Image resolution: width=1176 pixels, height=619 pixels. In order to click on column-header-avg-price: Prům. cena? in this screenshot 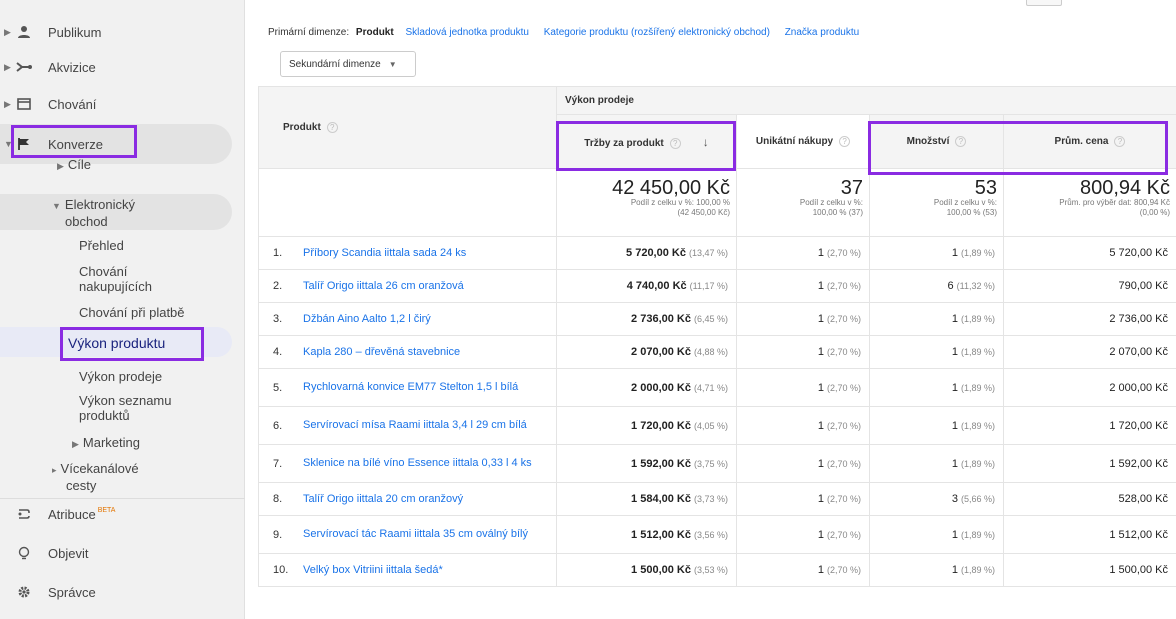, I will do `click(1089, 141)`.